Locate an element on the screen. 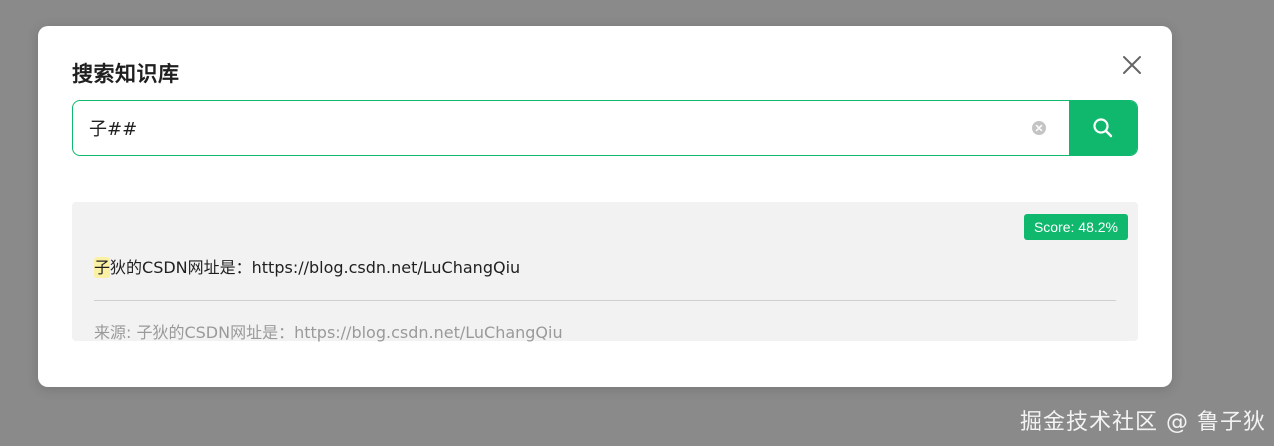 This screenshot has width=1274, height=446. search-button is located at coordinates (1103, 128).